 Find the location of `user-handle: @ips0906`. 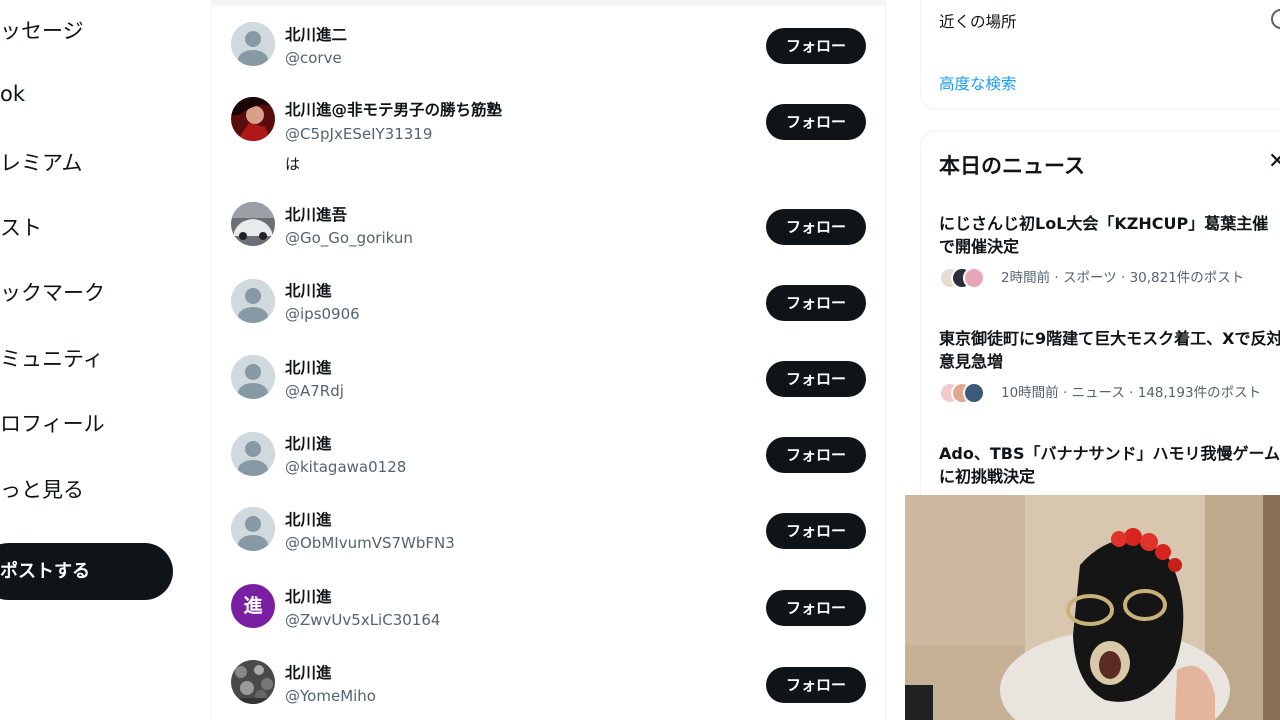

user-handle: @ips0906 is located at coordinates (322, 314).